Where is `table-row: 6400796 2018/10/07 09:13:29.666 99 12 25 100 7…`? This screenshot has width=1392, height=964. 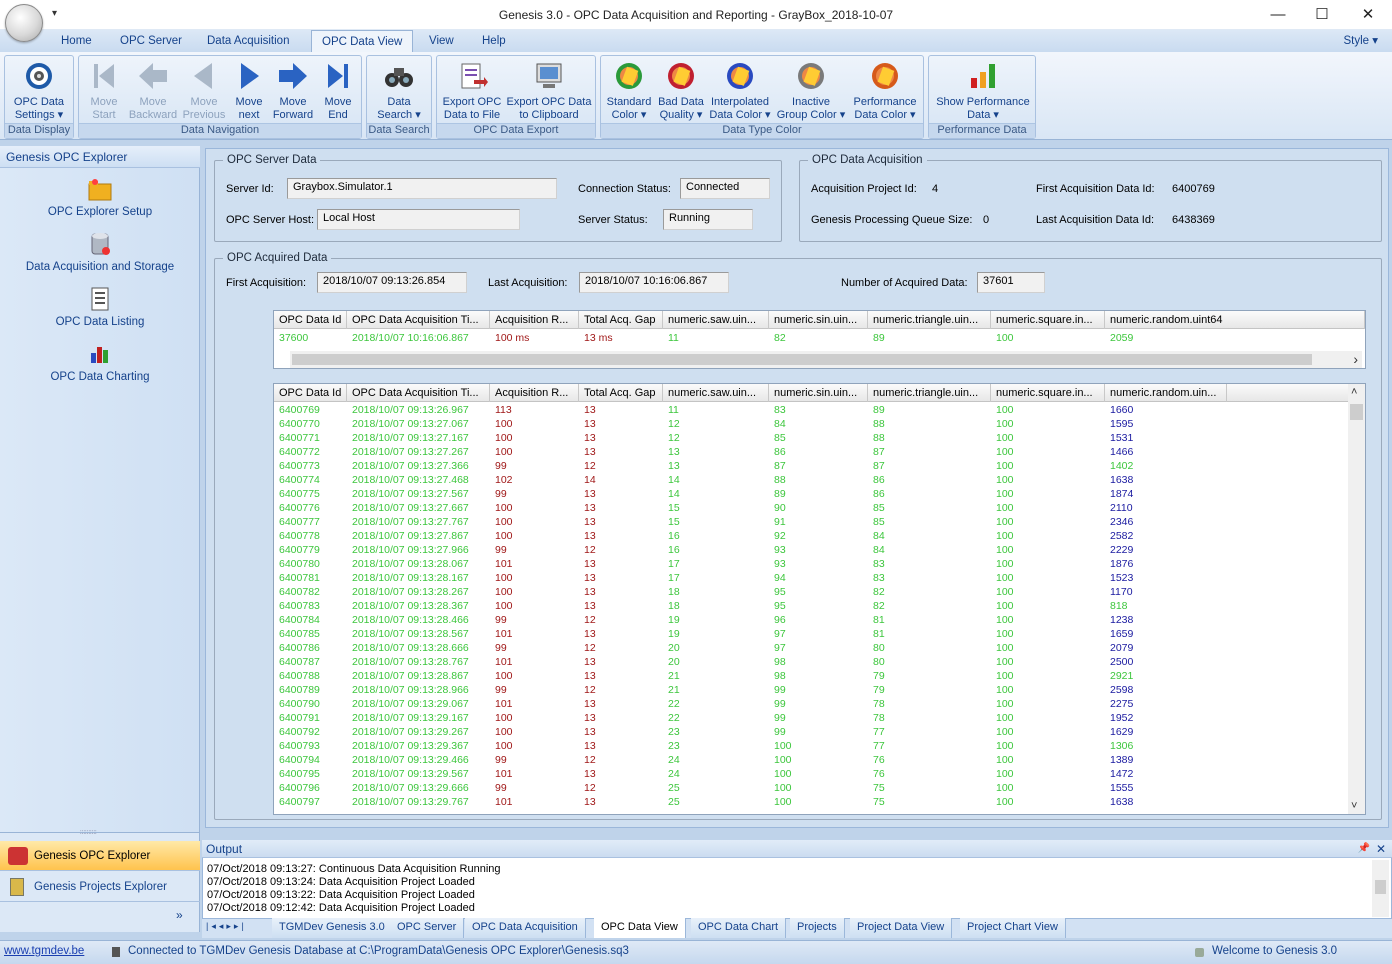 table-row: 6400796 2018/10/07 09:13:29.666 99 12 25 100 7… is located at coordinates (811, 789).